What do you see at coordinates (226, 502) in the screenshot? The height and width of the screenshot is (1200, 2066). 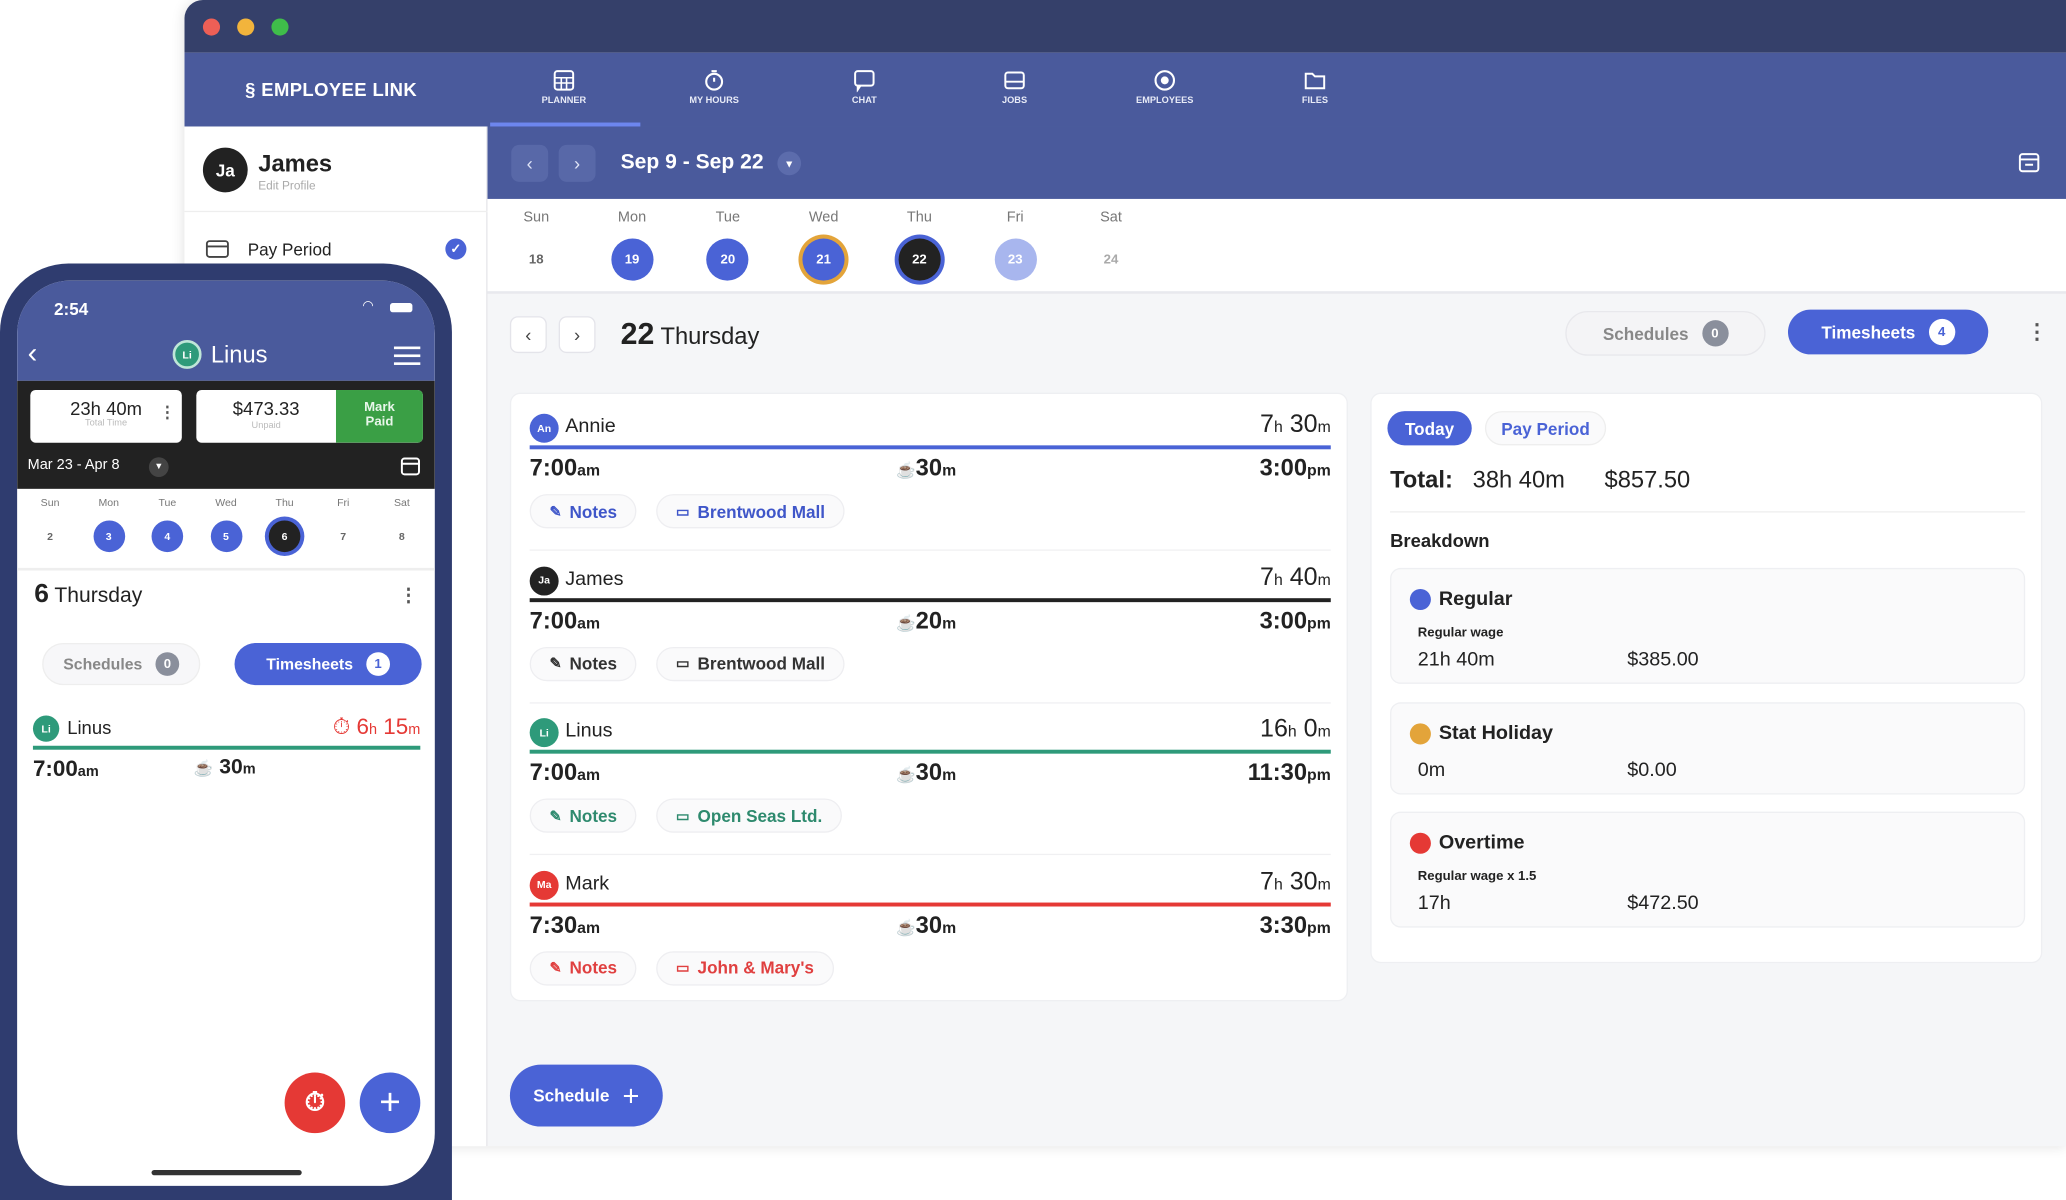 I see `weekday-label: Wed` at bounding box center [226, 502].